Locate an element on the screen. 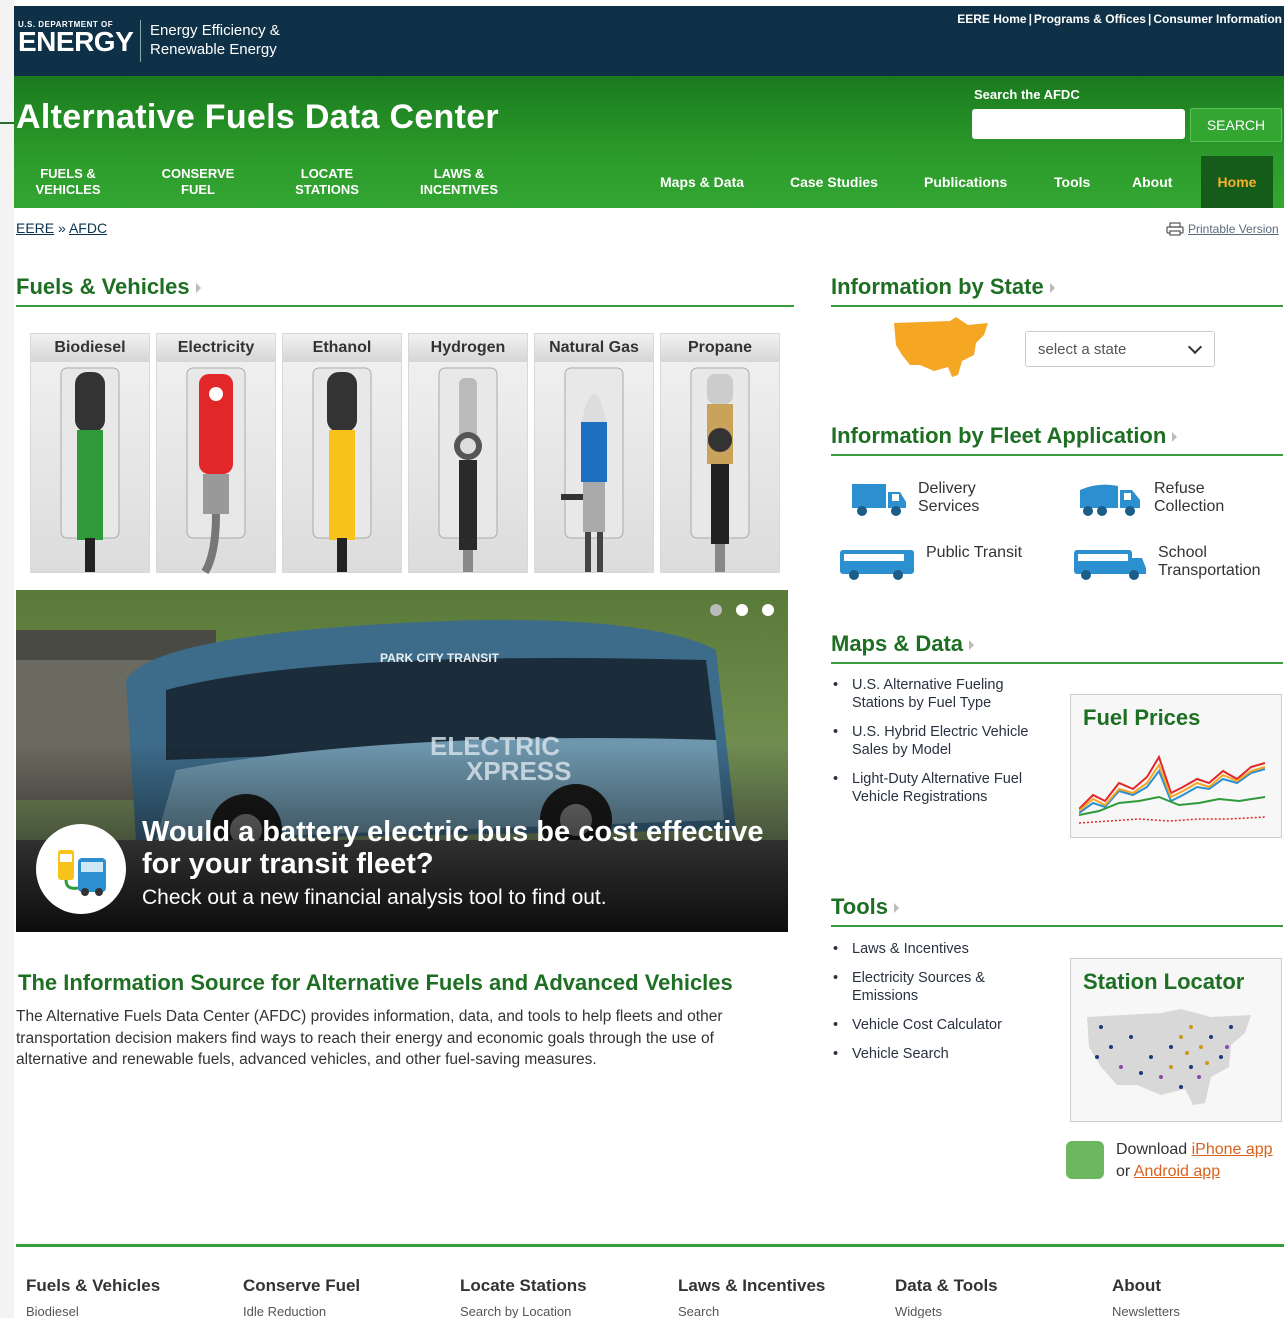 This screenshot has width=1284, height=1318. eere-home-link: EERE Home is located at coordinates (991, 19).